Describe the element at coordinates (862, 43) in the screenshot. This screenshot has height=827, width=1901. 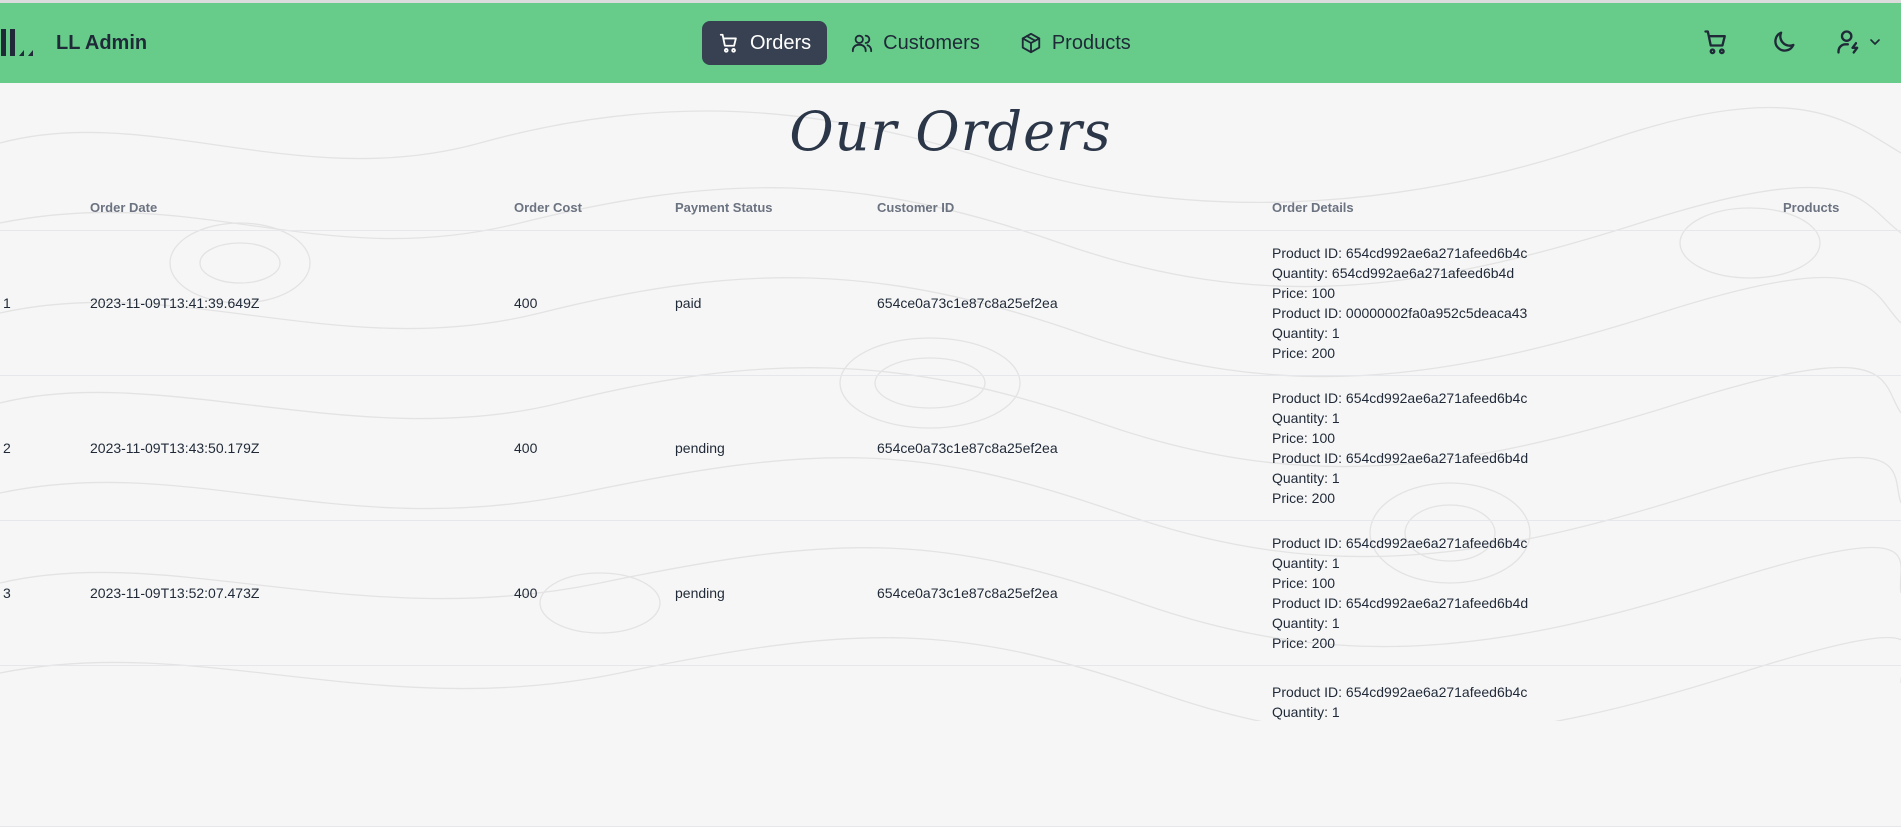
I see `users-icon` at that location.